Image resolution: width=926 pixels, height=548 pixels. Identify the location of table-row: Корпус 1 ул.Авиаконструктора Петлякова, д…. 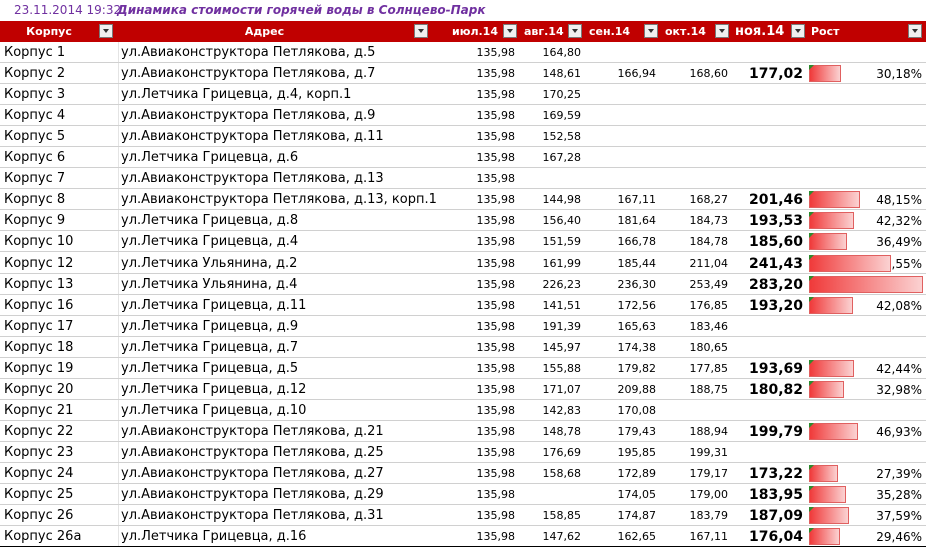
(463, 52).